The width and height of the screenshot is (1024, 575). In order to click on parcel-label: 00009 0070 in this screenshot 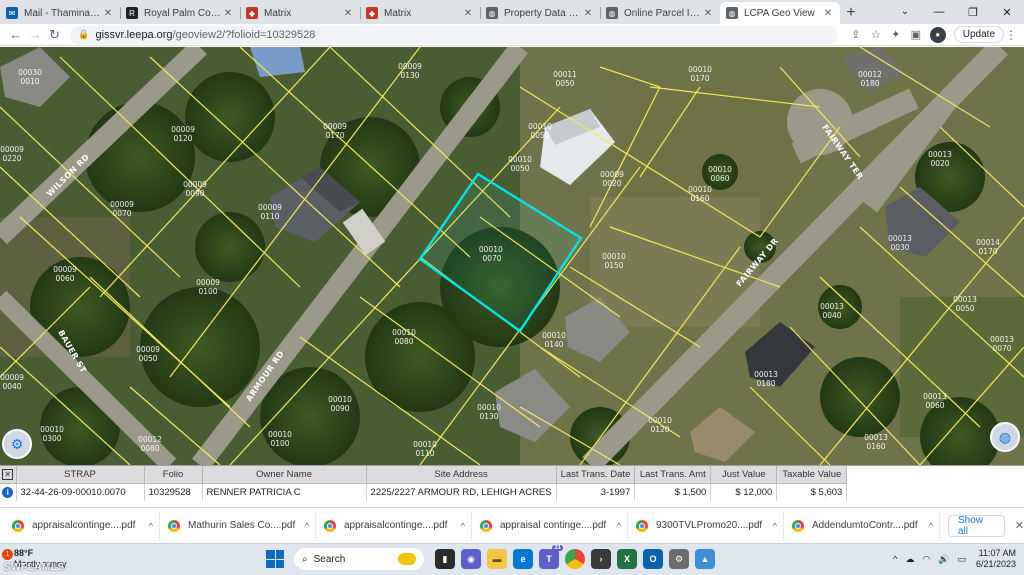, I will do `click(122, 209)`.